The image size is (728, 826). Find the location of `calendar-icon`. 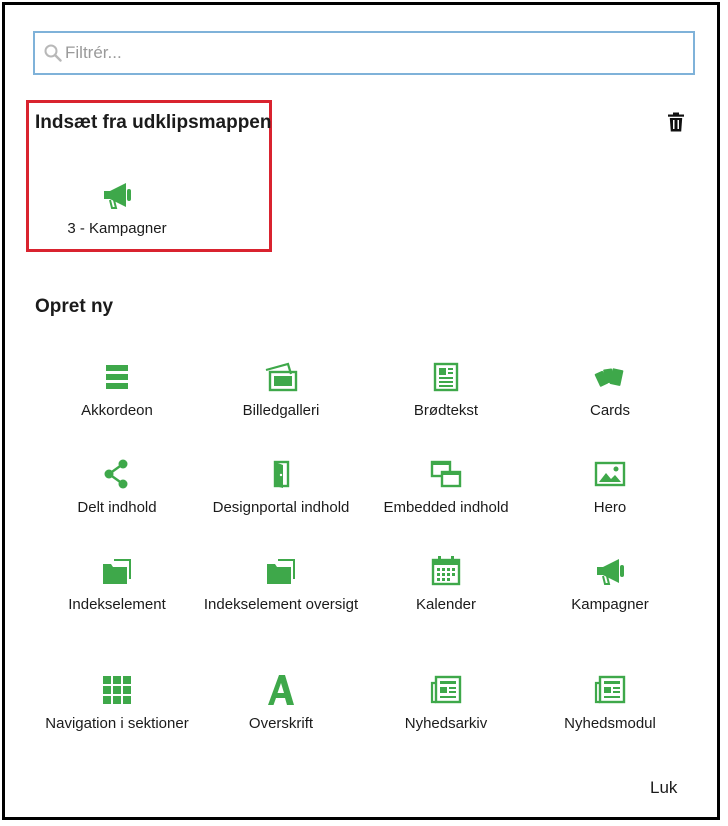

calendar-icon is located at coordinates (446, 571).